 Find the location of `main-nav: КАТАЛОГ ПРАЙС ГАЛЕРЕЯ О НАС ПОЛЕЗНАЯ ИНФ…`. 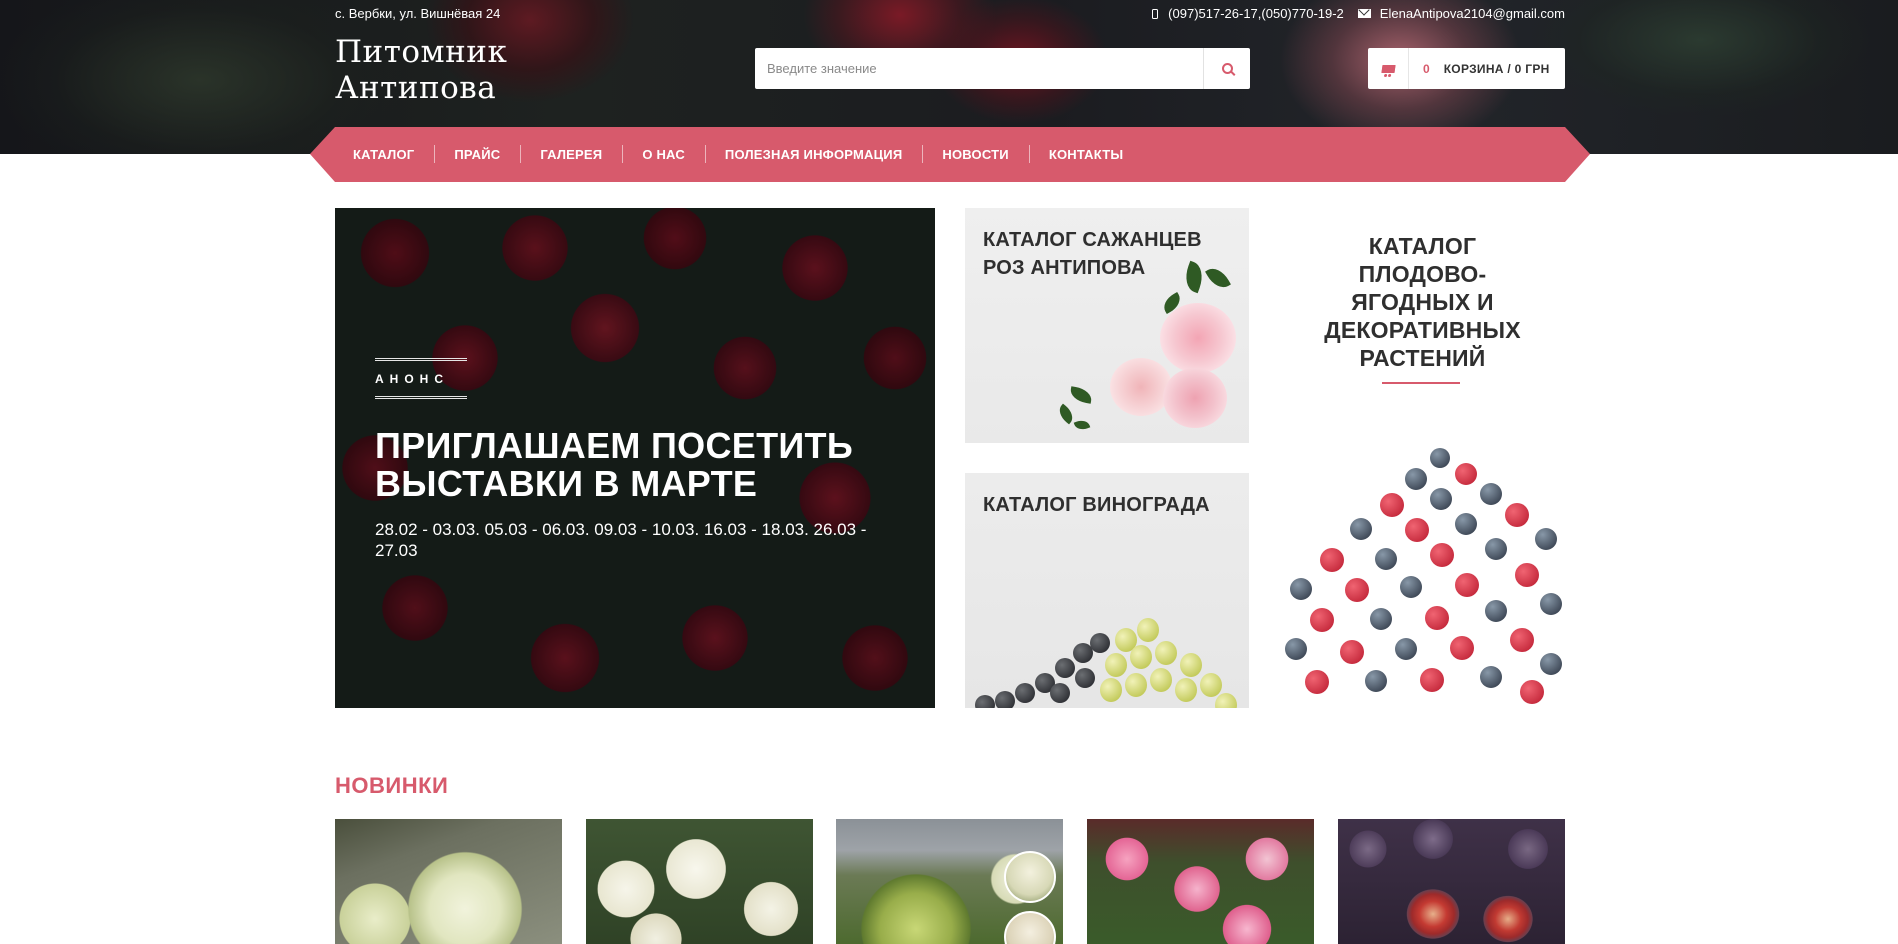

main-nav: КАТАЛОГ ПРАЙС ГАЛЕРЕЯ О НАС ПОЛЕЗНАЯ ИНФ… is located at coordinates (950, 154).